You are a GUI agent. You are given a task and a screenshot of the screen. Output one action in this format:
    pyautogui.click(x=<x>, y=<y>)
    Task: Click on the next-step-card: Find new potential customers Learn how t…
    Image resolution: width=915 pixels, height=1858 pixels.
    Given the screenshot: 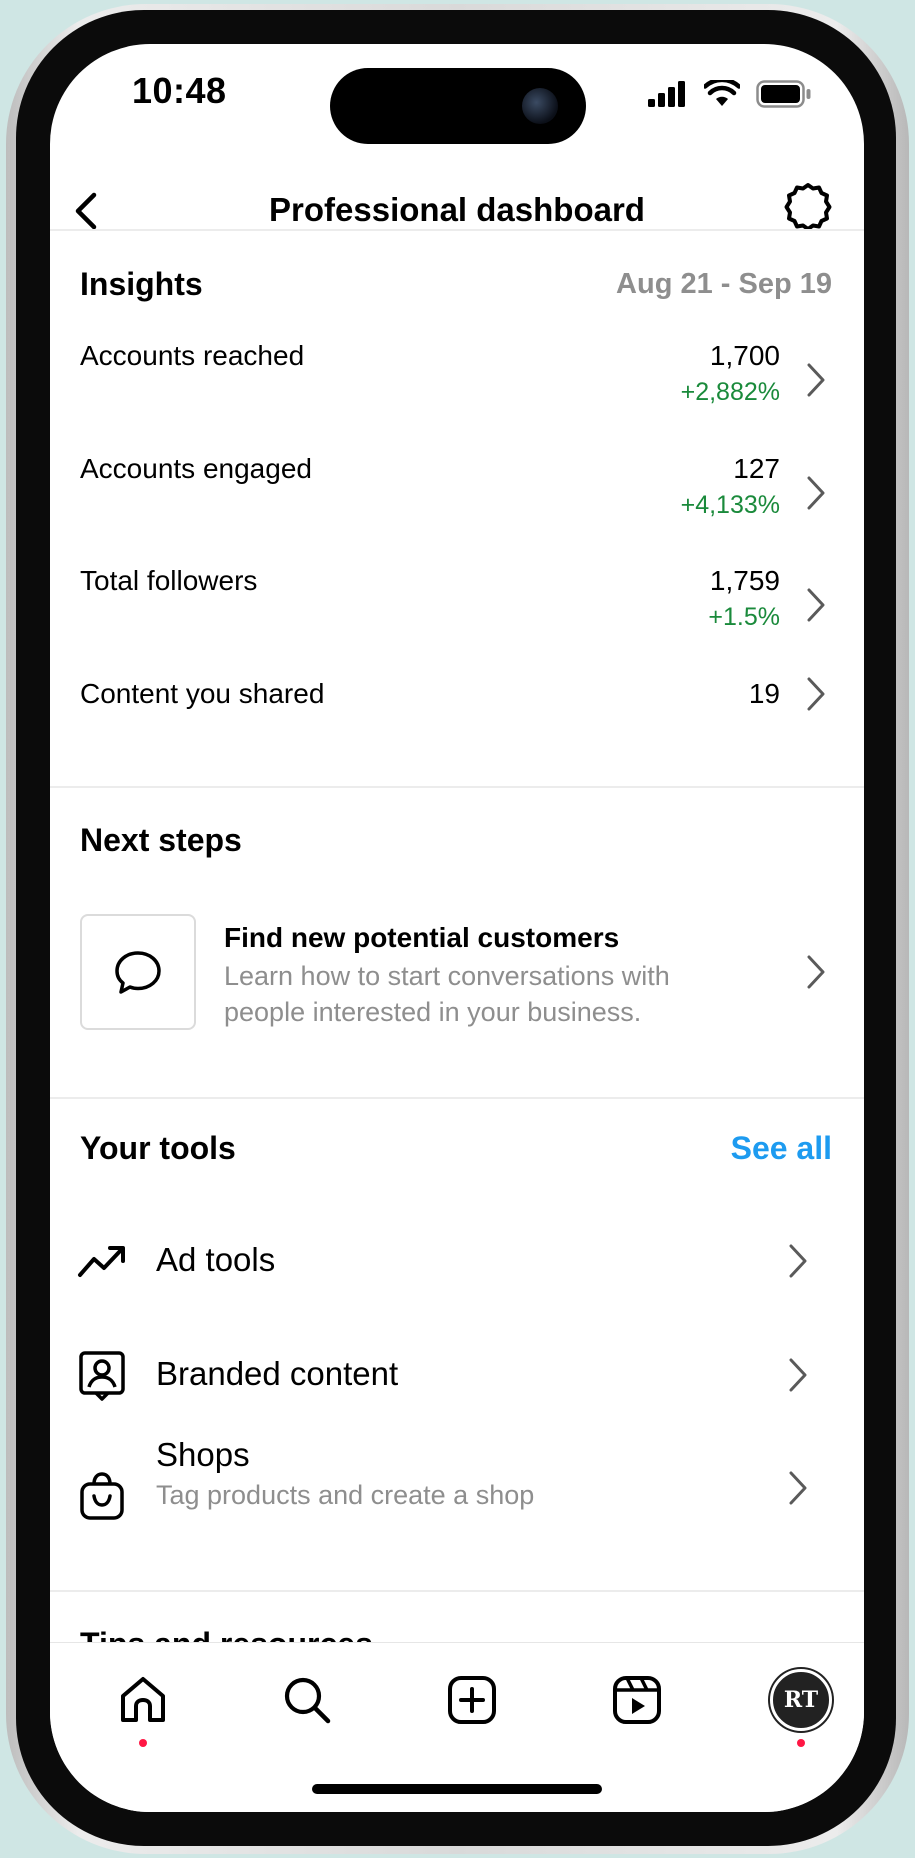 What is the action you would take?
    pyautogui.click(x=457, y=979)
    